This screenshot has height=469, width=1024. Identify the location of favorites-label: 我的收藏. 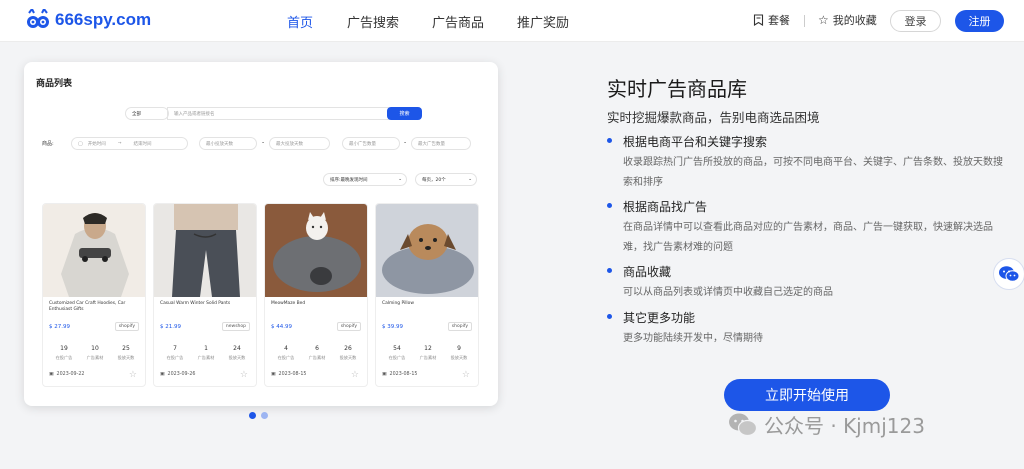
(854, 20).